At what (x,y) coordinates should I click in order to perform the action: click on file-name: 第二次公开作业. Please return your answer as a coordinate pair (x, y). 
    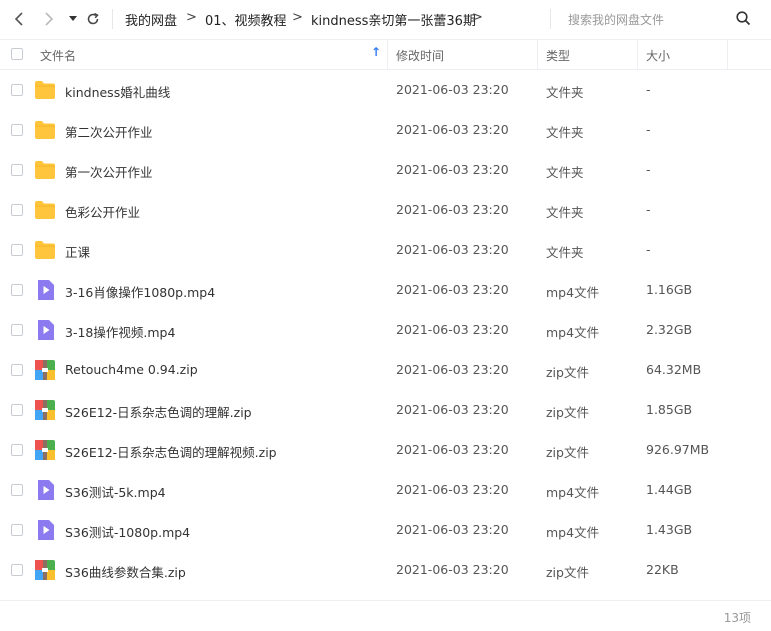
    Looking at the image, I should click on (109, 131).